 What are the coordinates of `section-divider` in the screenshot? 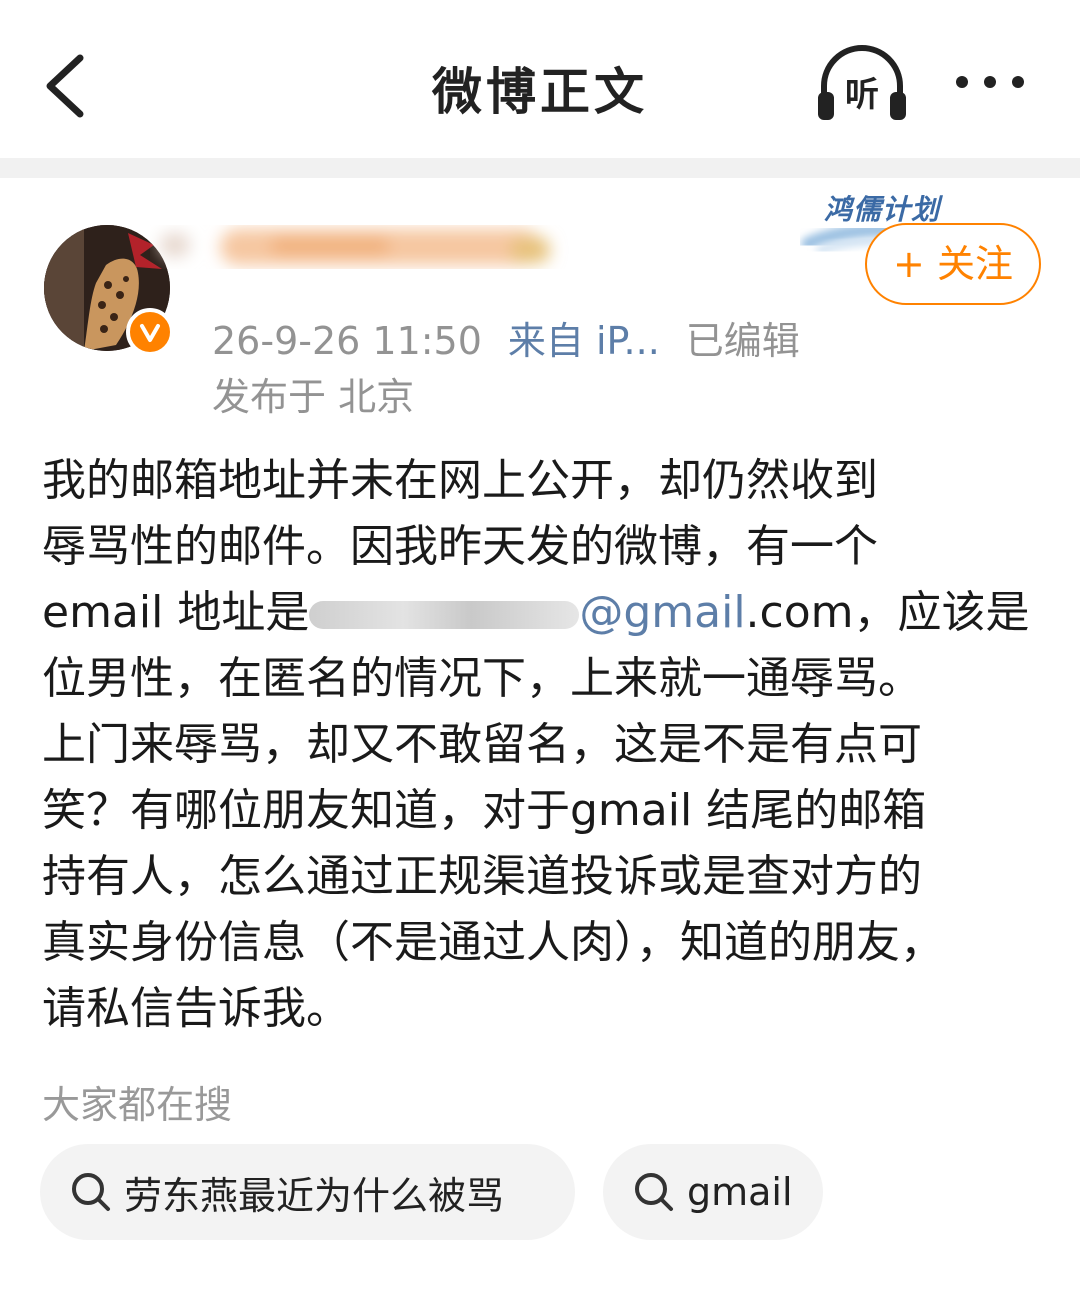 It's located at (540, 168).